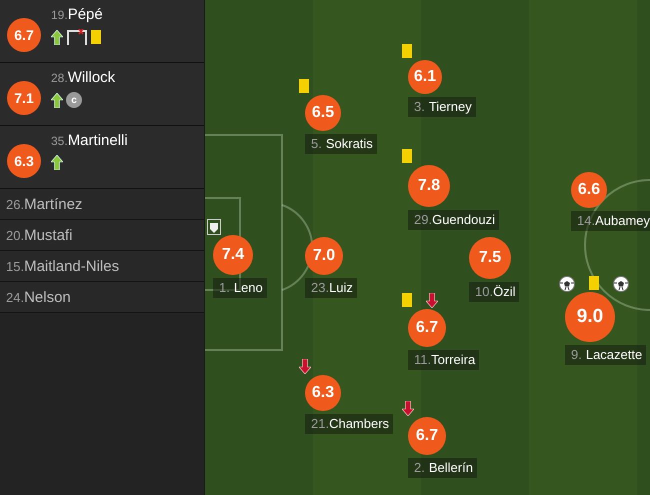  What do you see at coordinates (586, 220) in the screenshot?
I see `shirt-number: 14.` at bounding box center [586, 220].